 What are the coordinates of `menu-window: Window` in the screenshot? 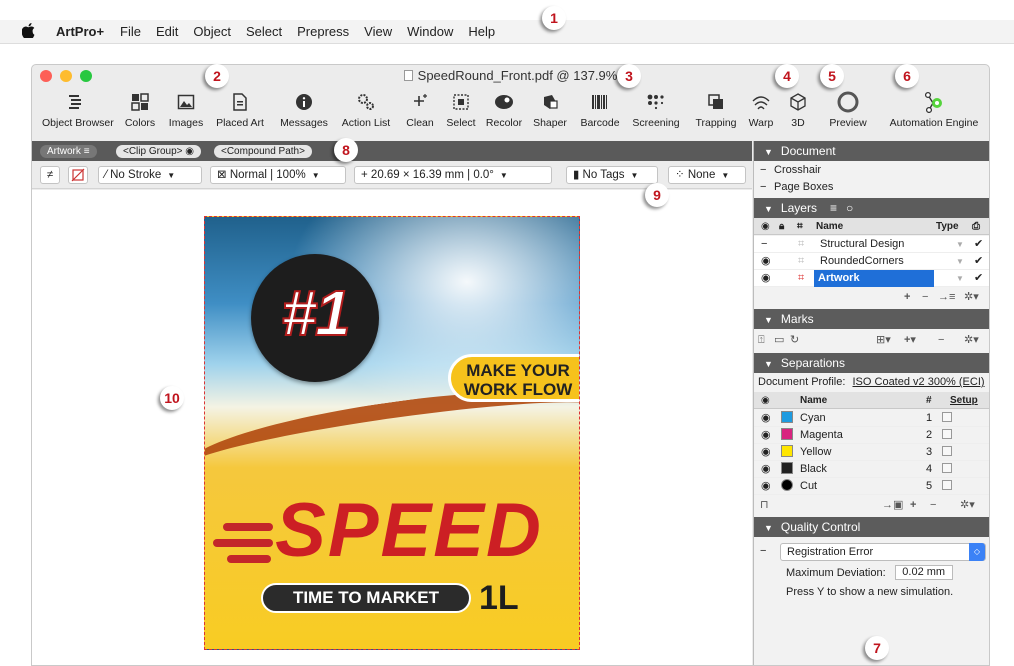 It's located at (430, 31).